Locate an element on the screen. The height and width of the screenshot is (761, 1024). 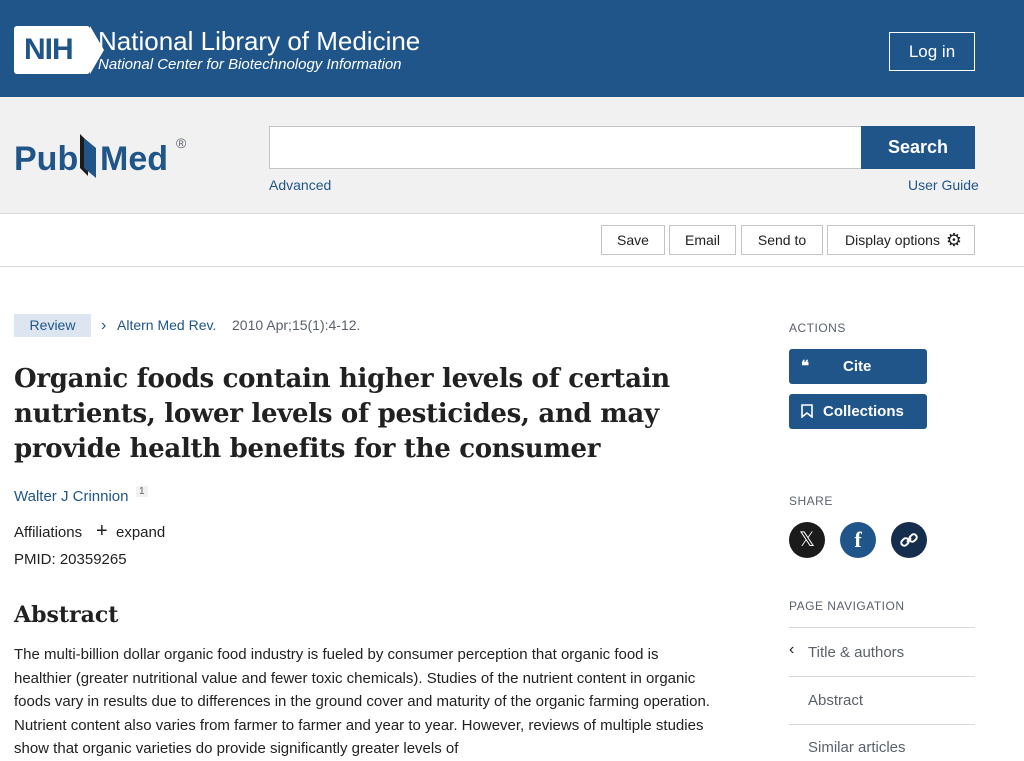
actions-label: ACTIONS is located at coordinates (817, 328).